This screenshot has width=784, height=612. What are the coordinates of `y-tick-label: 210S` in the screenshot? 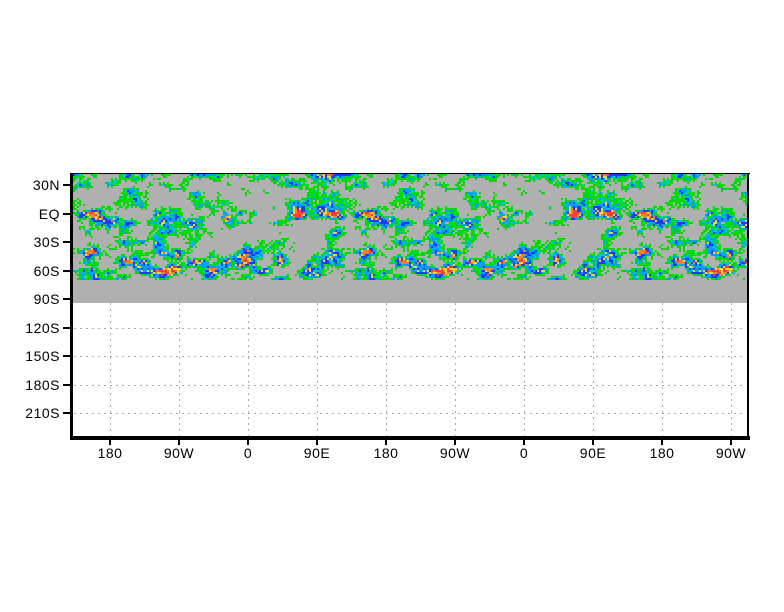 It's located at (42, 413).